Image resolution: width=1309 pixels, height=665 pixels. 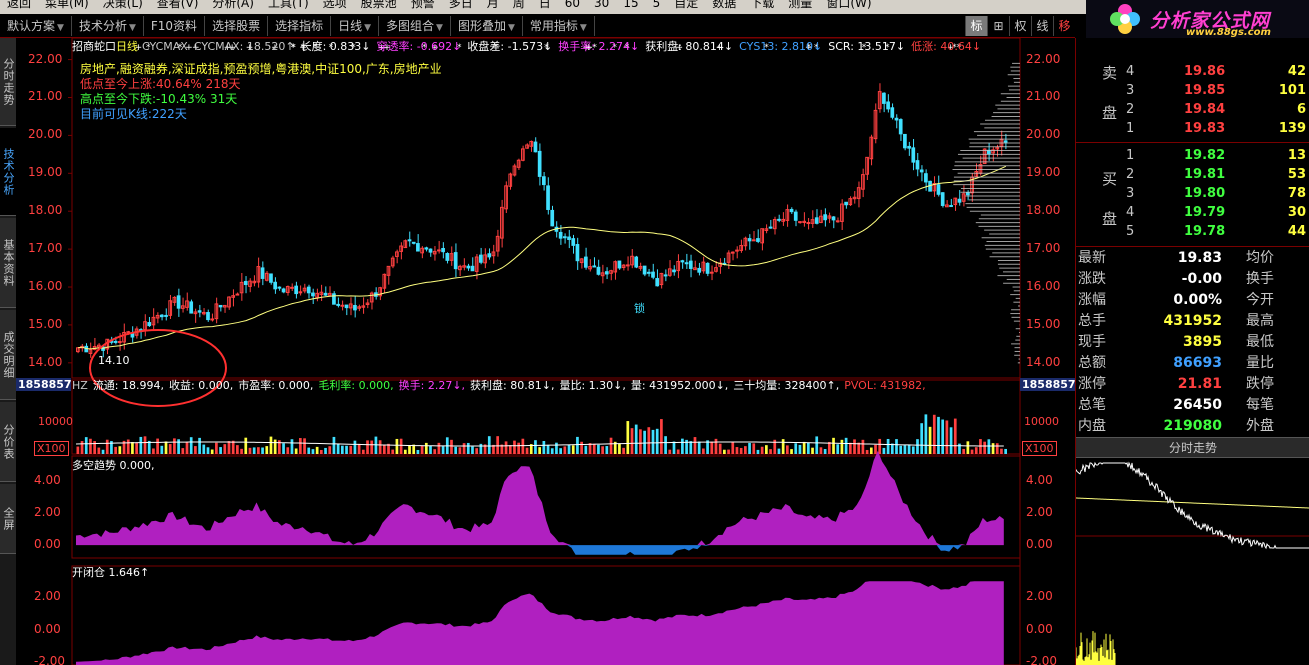 I want to click on ob-volume: 6, so click(x=1301, y=109).